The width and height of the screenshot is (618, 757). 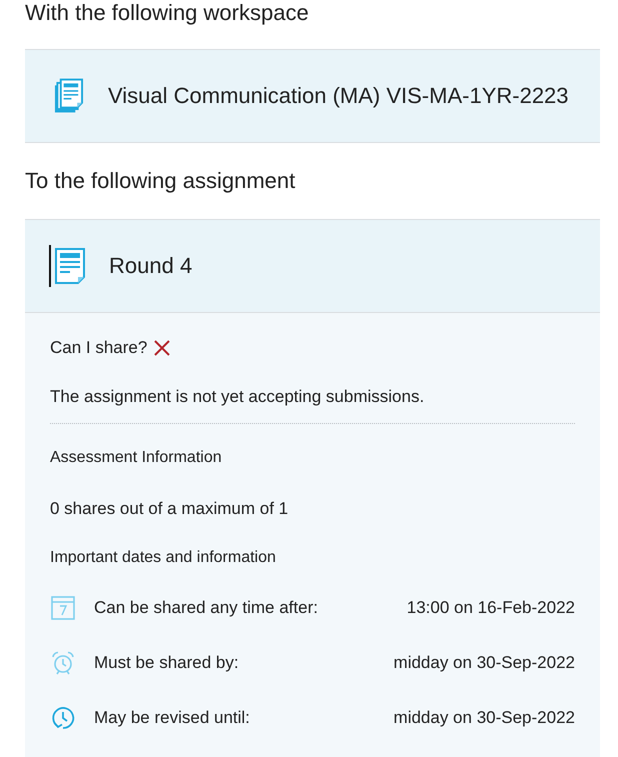 What do you see at coordinates (63, 717) in the screenshot?
I see `clock-arrow-icon` at bounding box center [63, 717].